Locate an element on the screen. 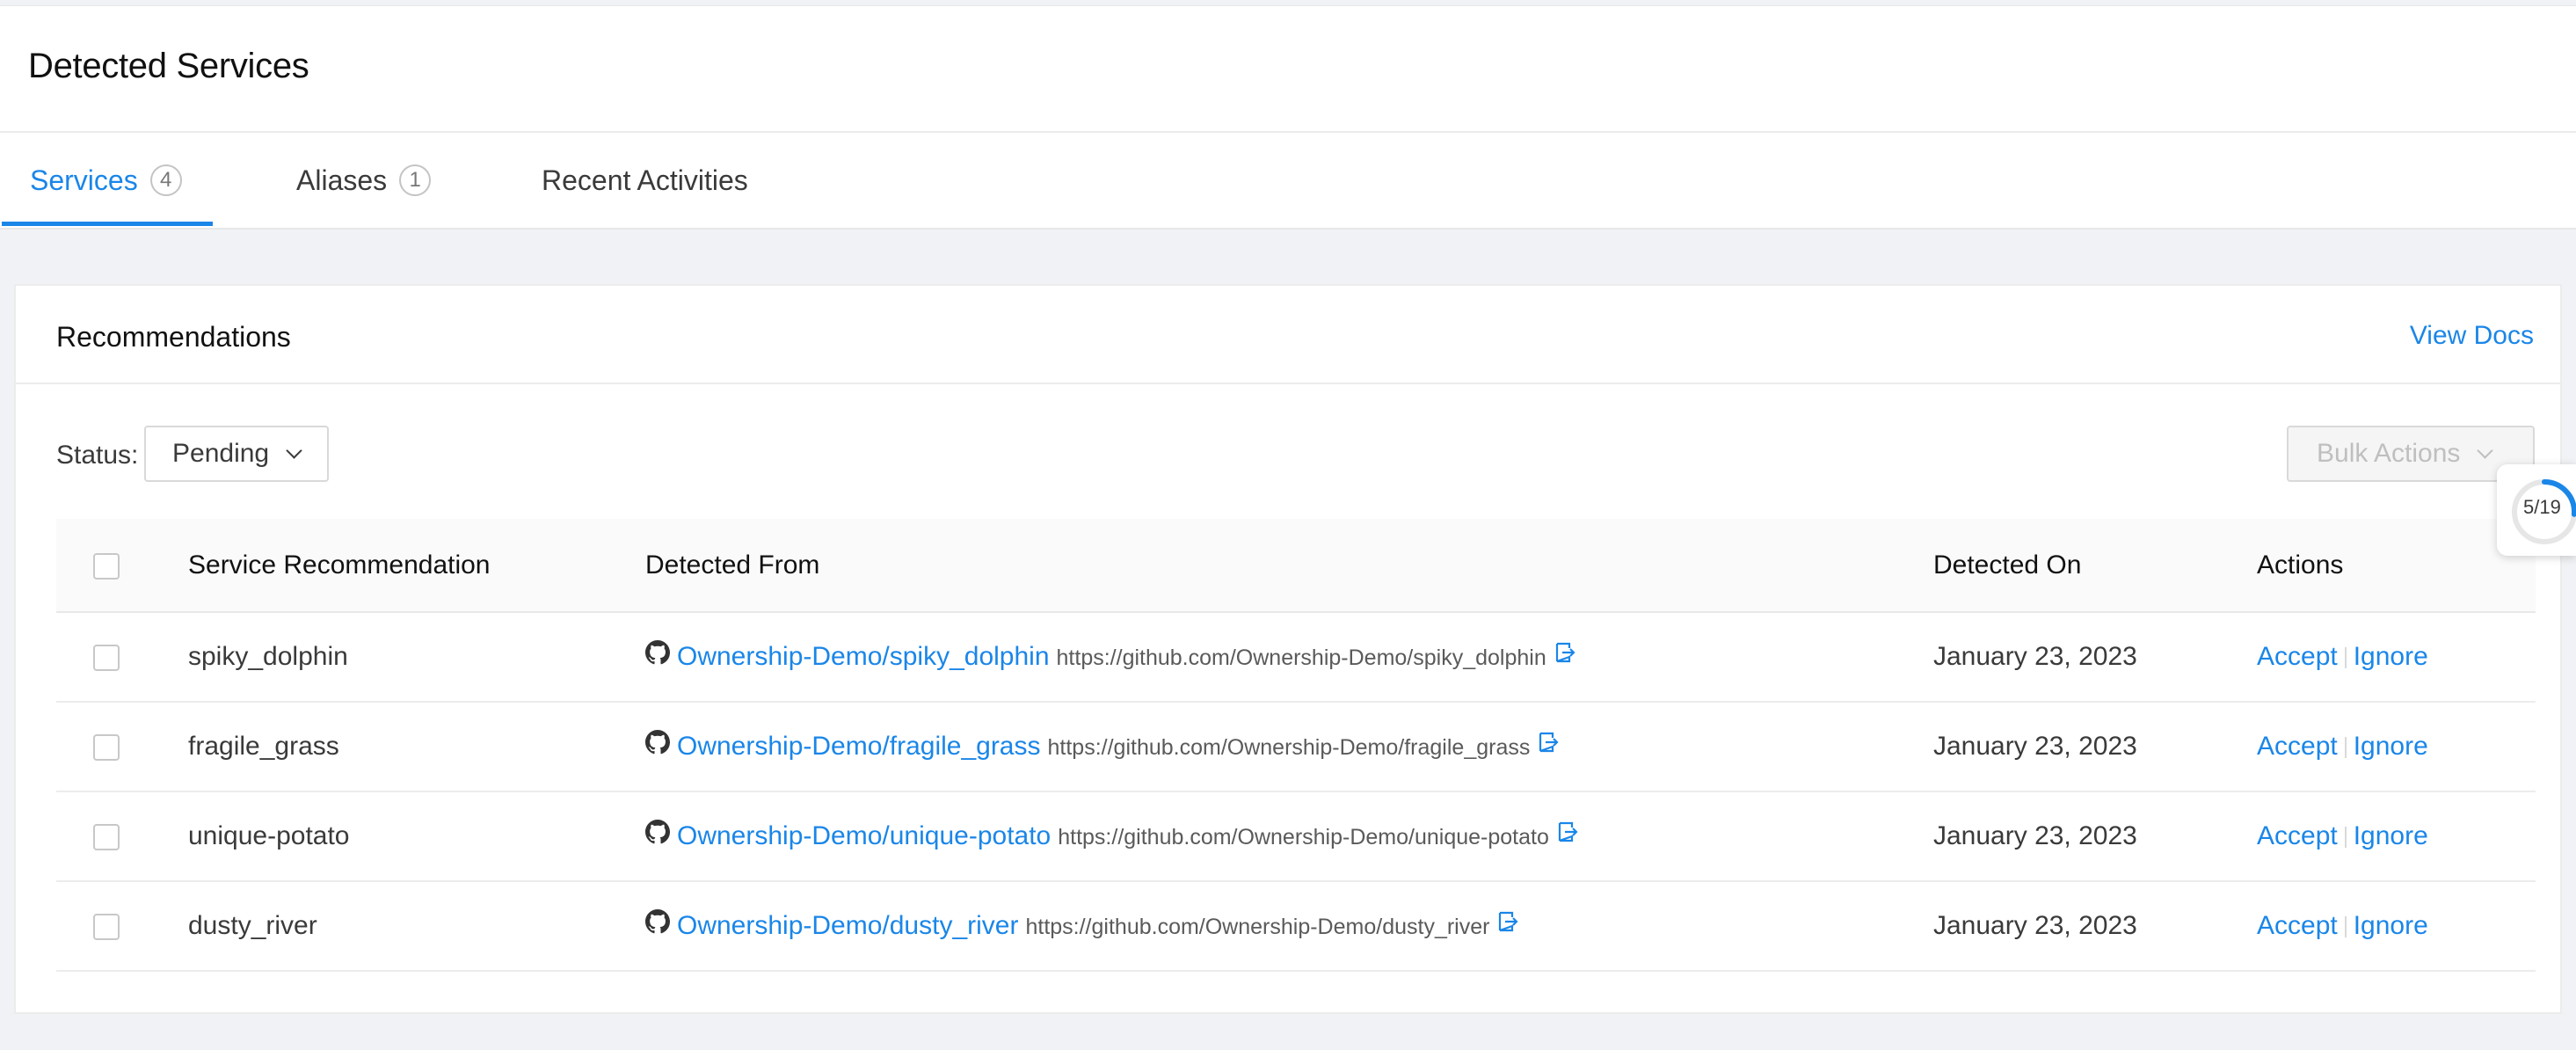  repo-link: Ownership-Demo/spiky_dolphin is located at coordinates (863, 657).